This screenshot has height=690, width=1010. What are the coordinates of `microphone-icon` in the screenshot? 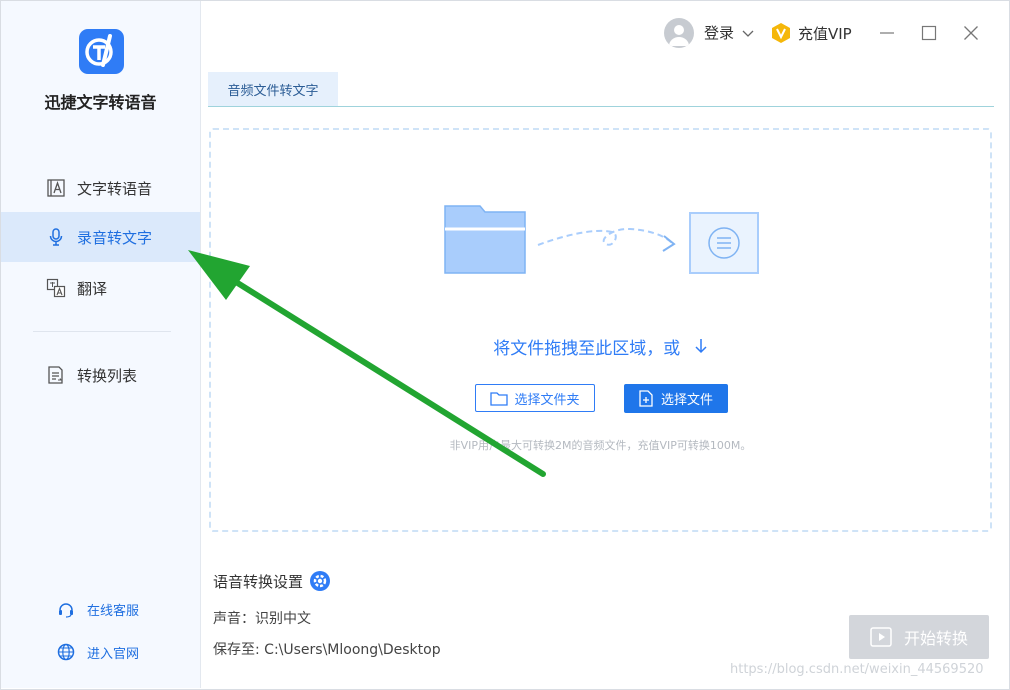 It's located at (56, 237).